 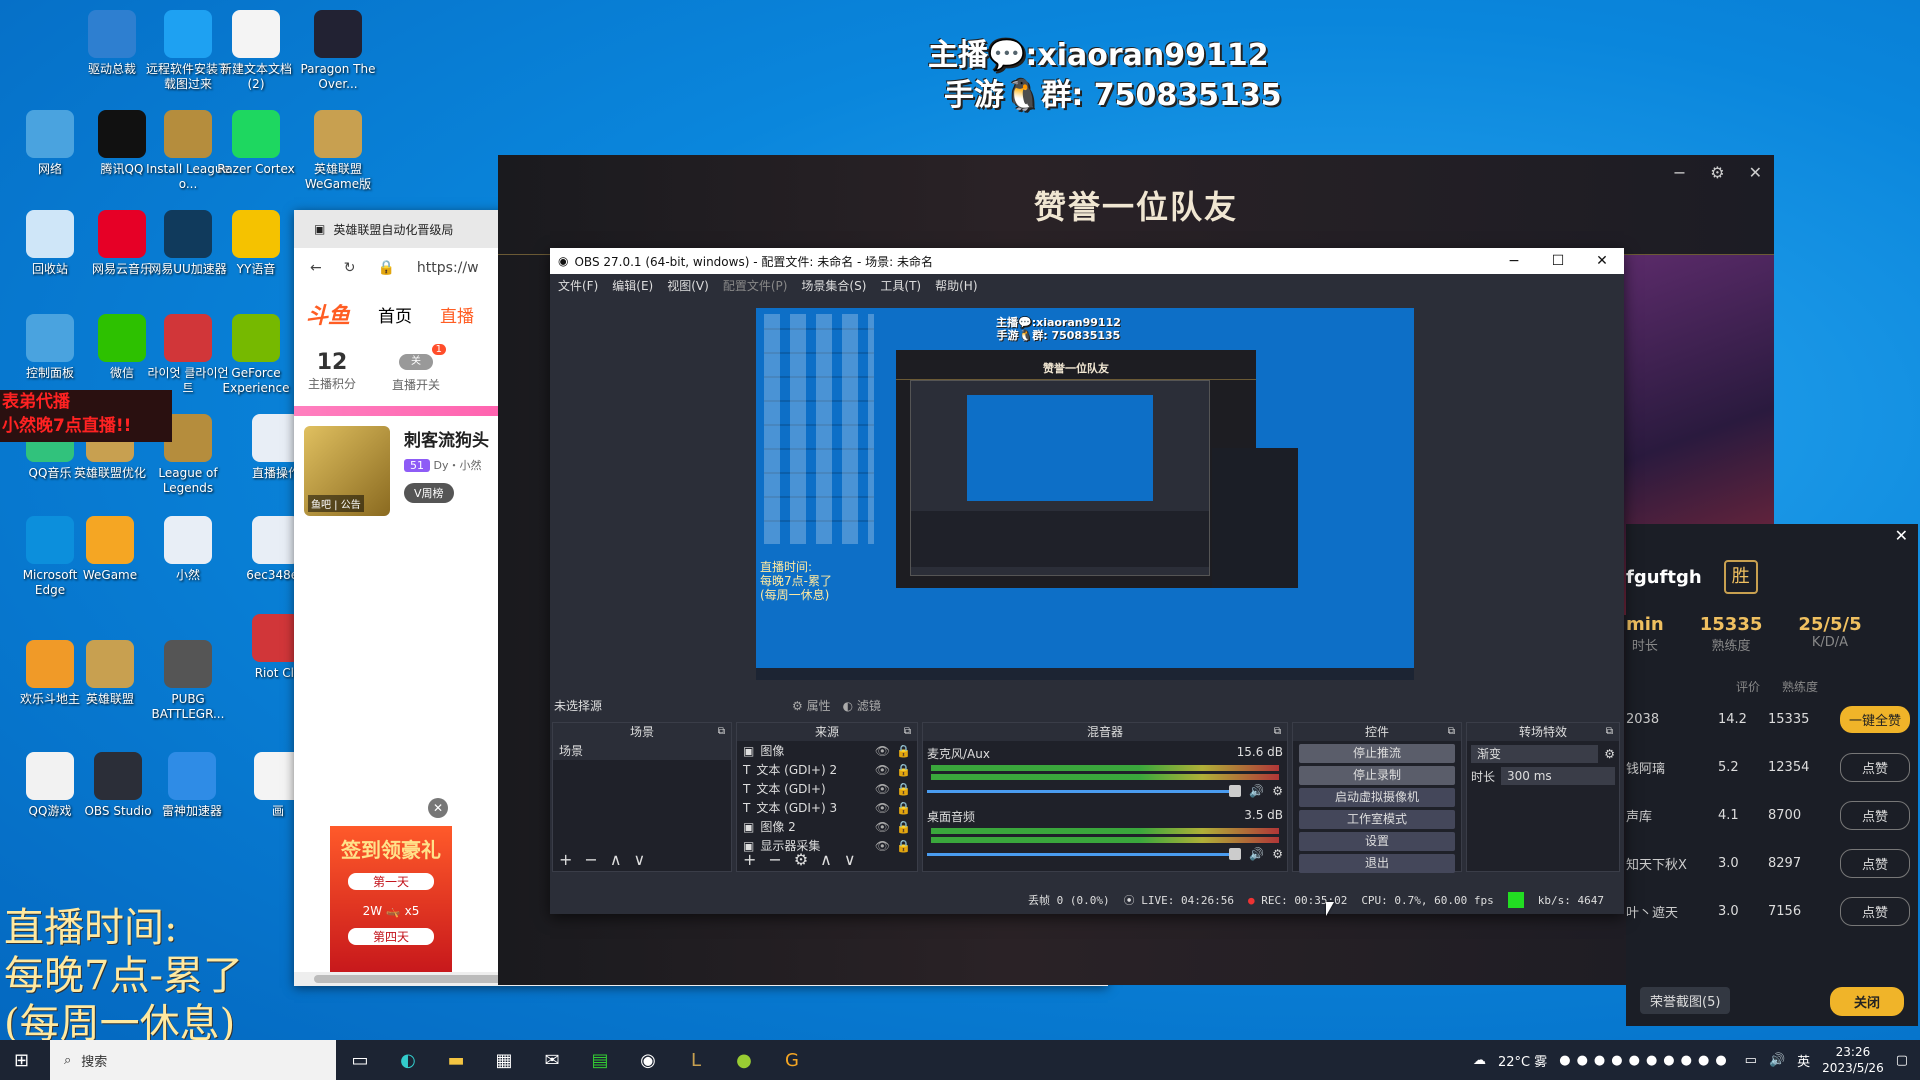 I want to click on store-taskbar-icon: ▦, so click(x=504, y=1060).